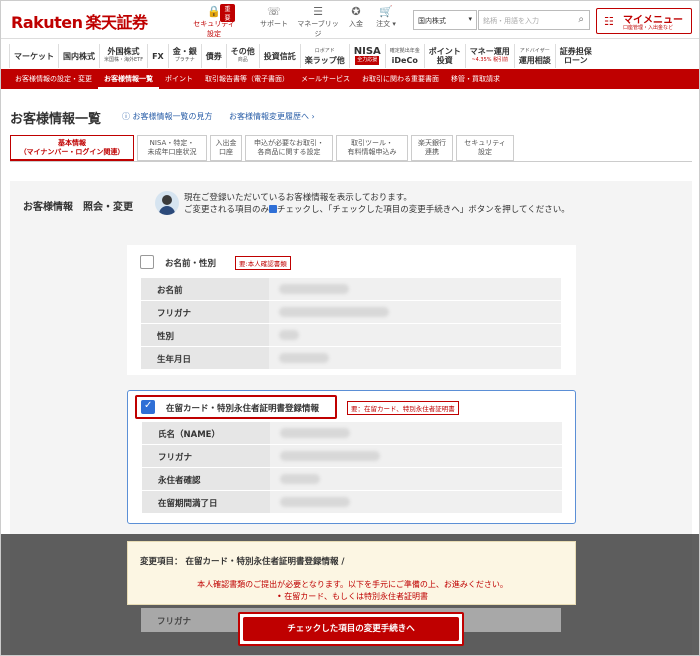  I want to click on nav-market: マーケット, so click(33, 56).